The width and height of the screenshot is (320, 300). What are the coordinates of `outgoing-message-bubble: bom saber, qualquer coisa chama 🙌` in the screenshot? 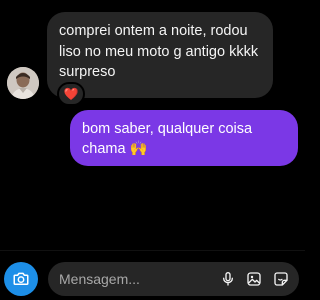 It's located at (184, 138).